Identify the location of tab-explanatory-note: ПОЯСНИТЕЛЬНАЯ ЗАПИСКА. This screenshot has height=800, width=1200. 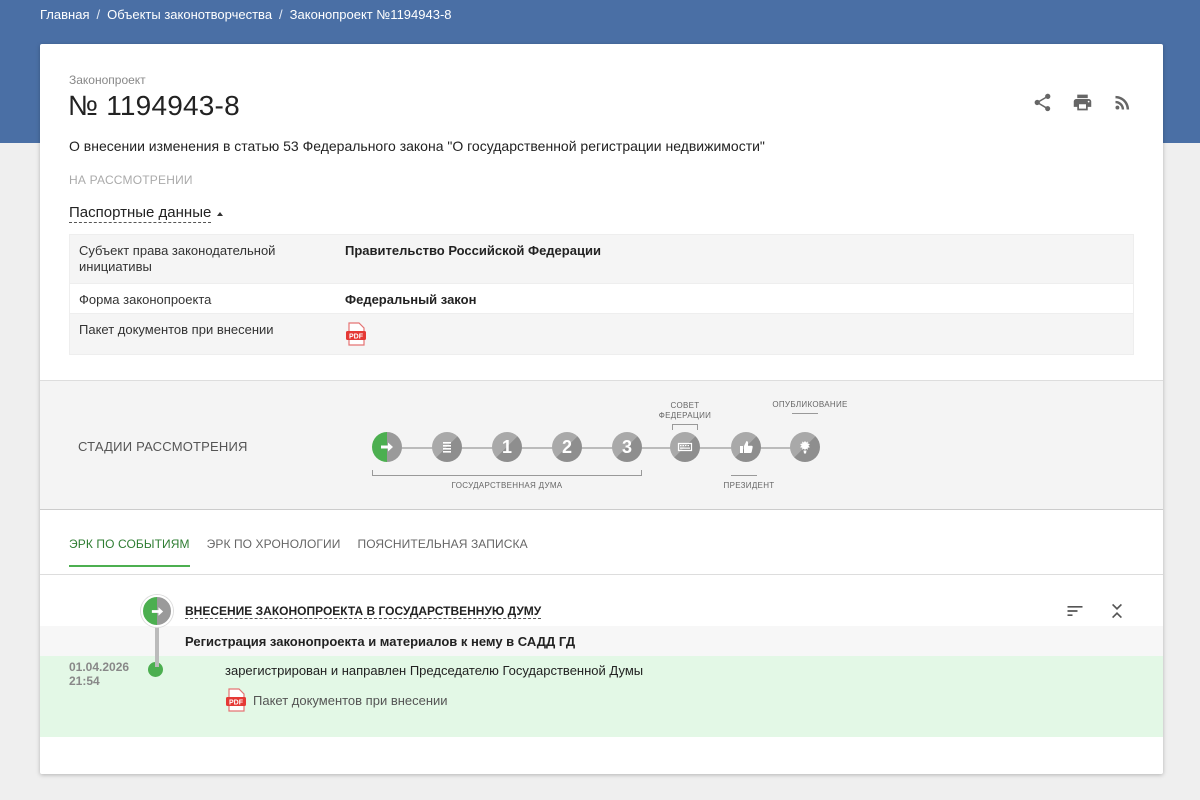
(442, 552).